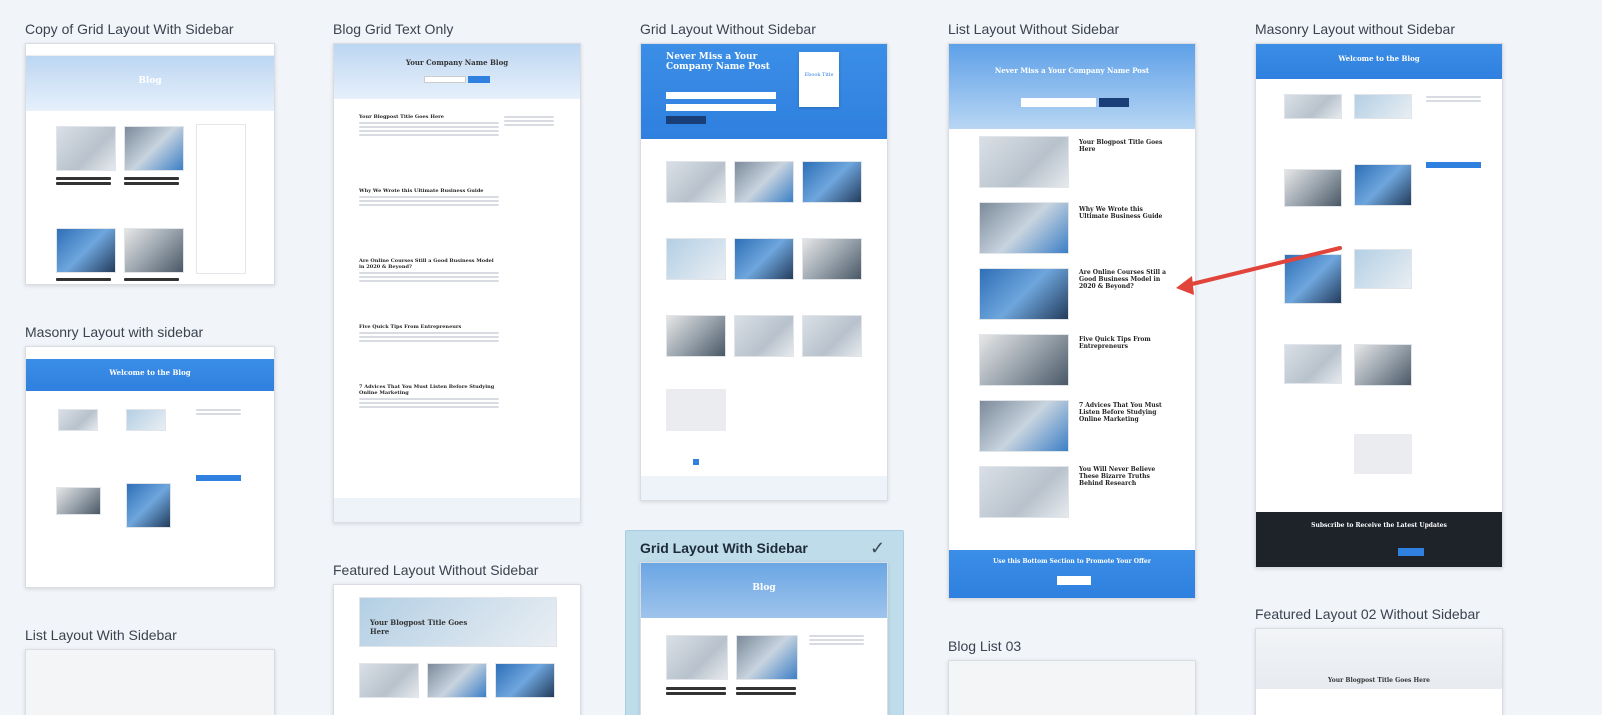 This screenshot has height=715, width=1602. Describe the element at coordinates (985, 646) in the screenshot. I see `template-title: Blog List 03` at that location.